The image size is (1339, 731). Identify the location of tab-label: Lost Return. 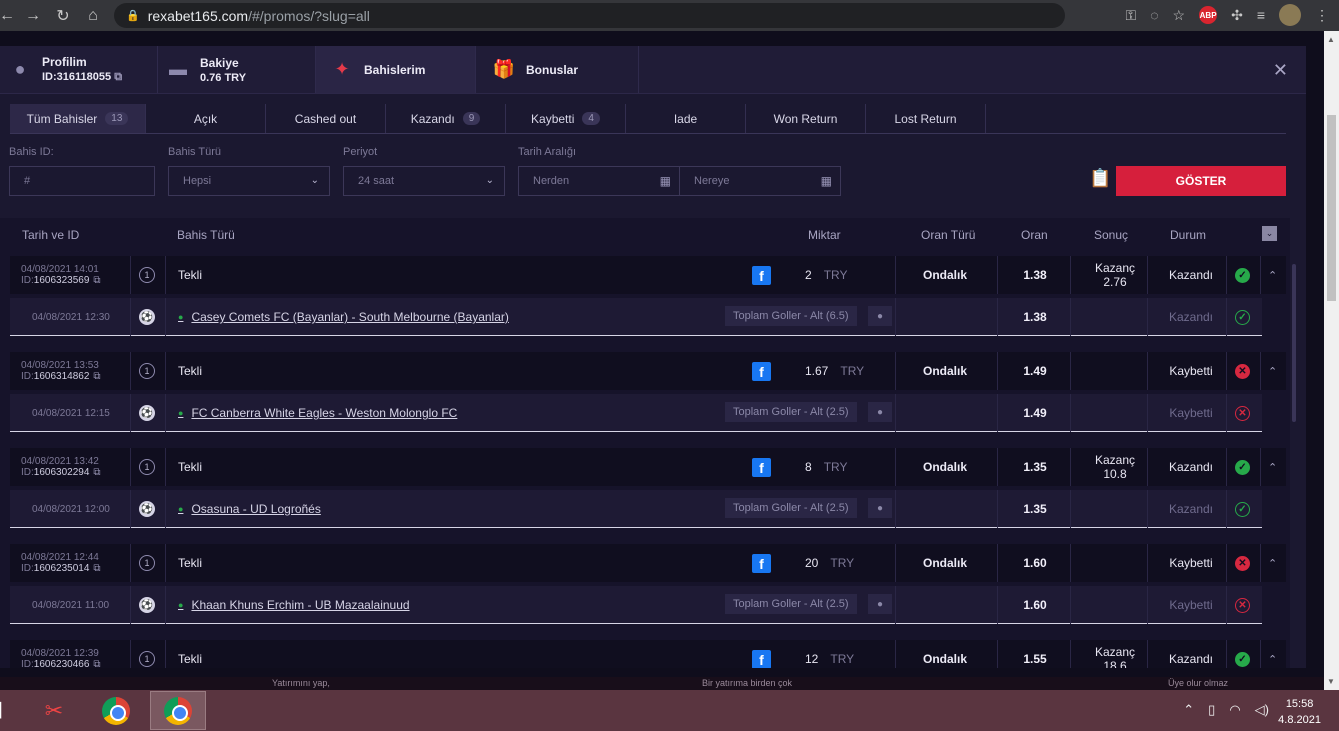
(925, 118).